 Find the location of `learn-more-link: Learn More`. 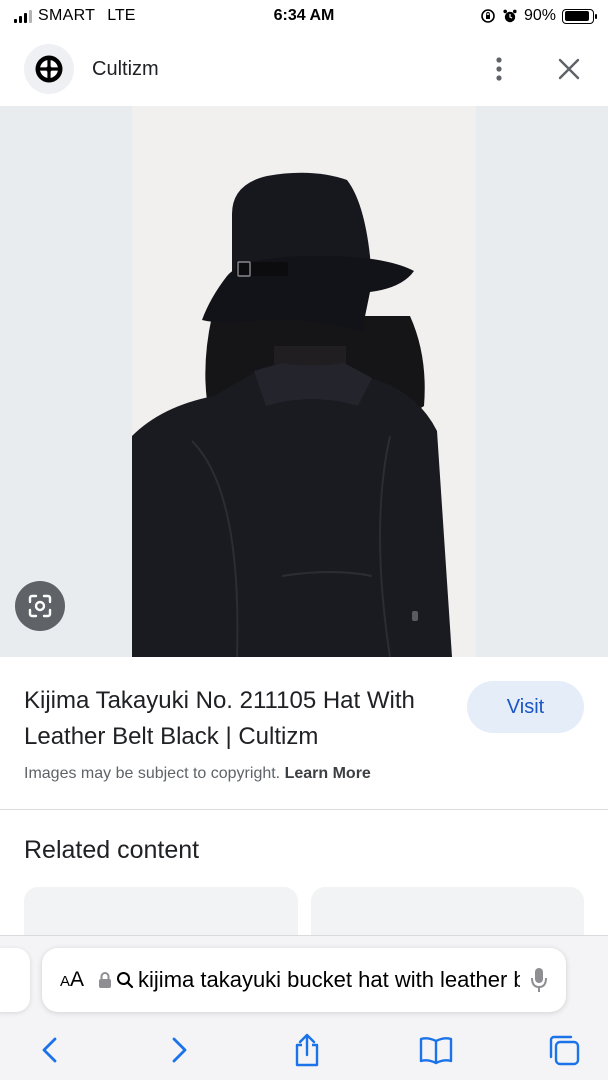

learn-more-link: Learn More is located at coordinates (328, 773).